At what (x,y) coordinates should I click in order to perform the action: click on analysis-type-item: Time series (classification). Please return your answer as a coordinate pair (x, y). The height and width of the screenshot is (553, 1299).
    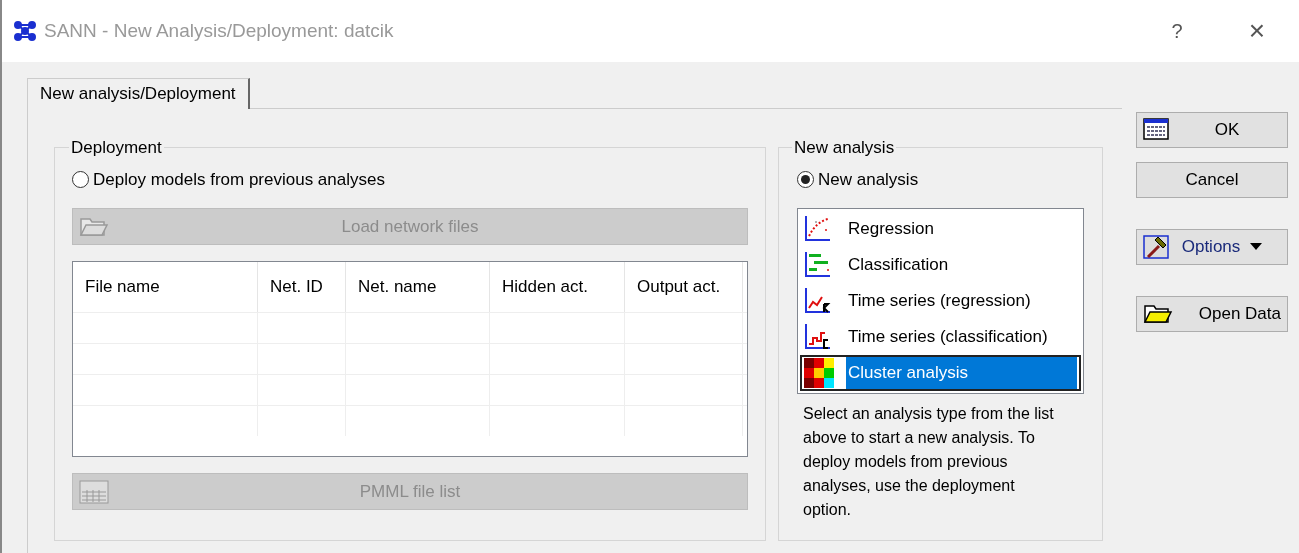
    Looking at the image, I should click on (940, 337).